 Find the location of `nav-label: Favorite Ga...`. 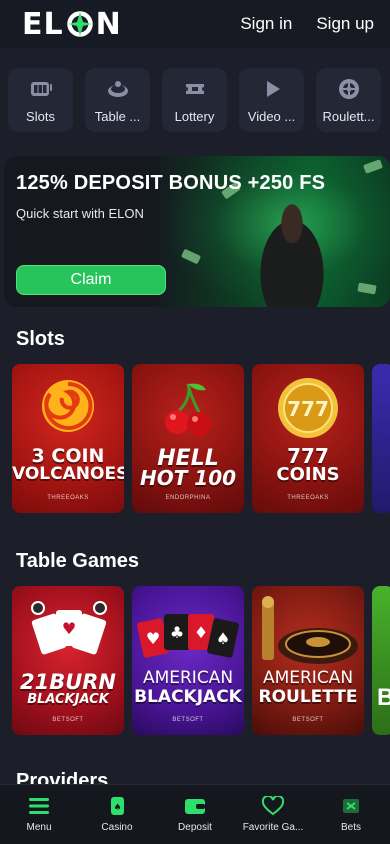

nav-label: Favorite Ga... is located at coordinates (273, 827).